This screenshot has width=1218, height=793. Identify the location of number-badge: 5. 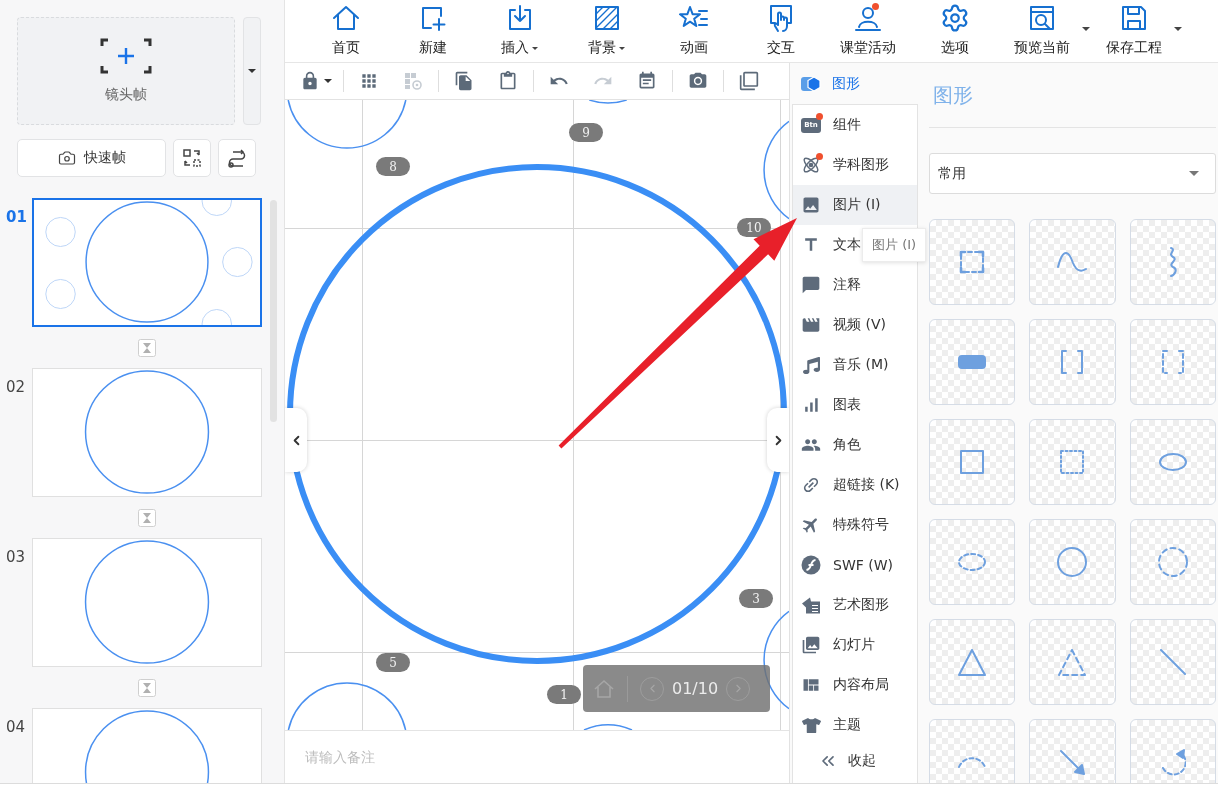
(393, 662).